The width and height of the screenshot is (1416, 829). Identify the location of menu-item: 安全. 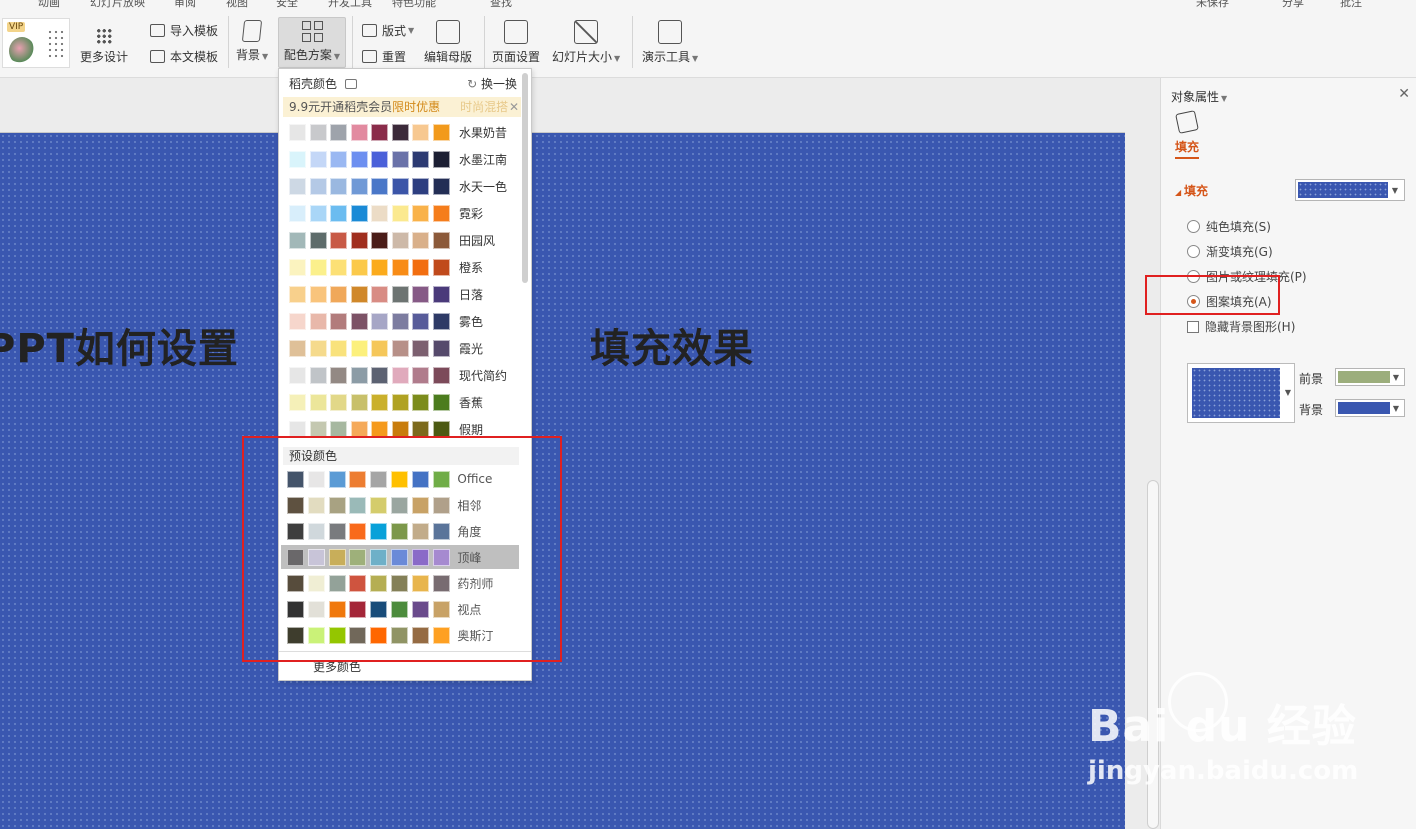
(287, 5).